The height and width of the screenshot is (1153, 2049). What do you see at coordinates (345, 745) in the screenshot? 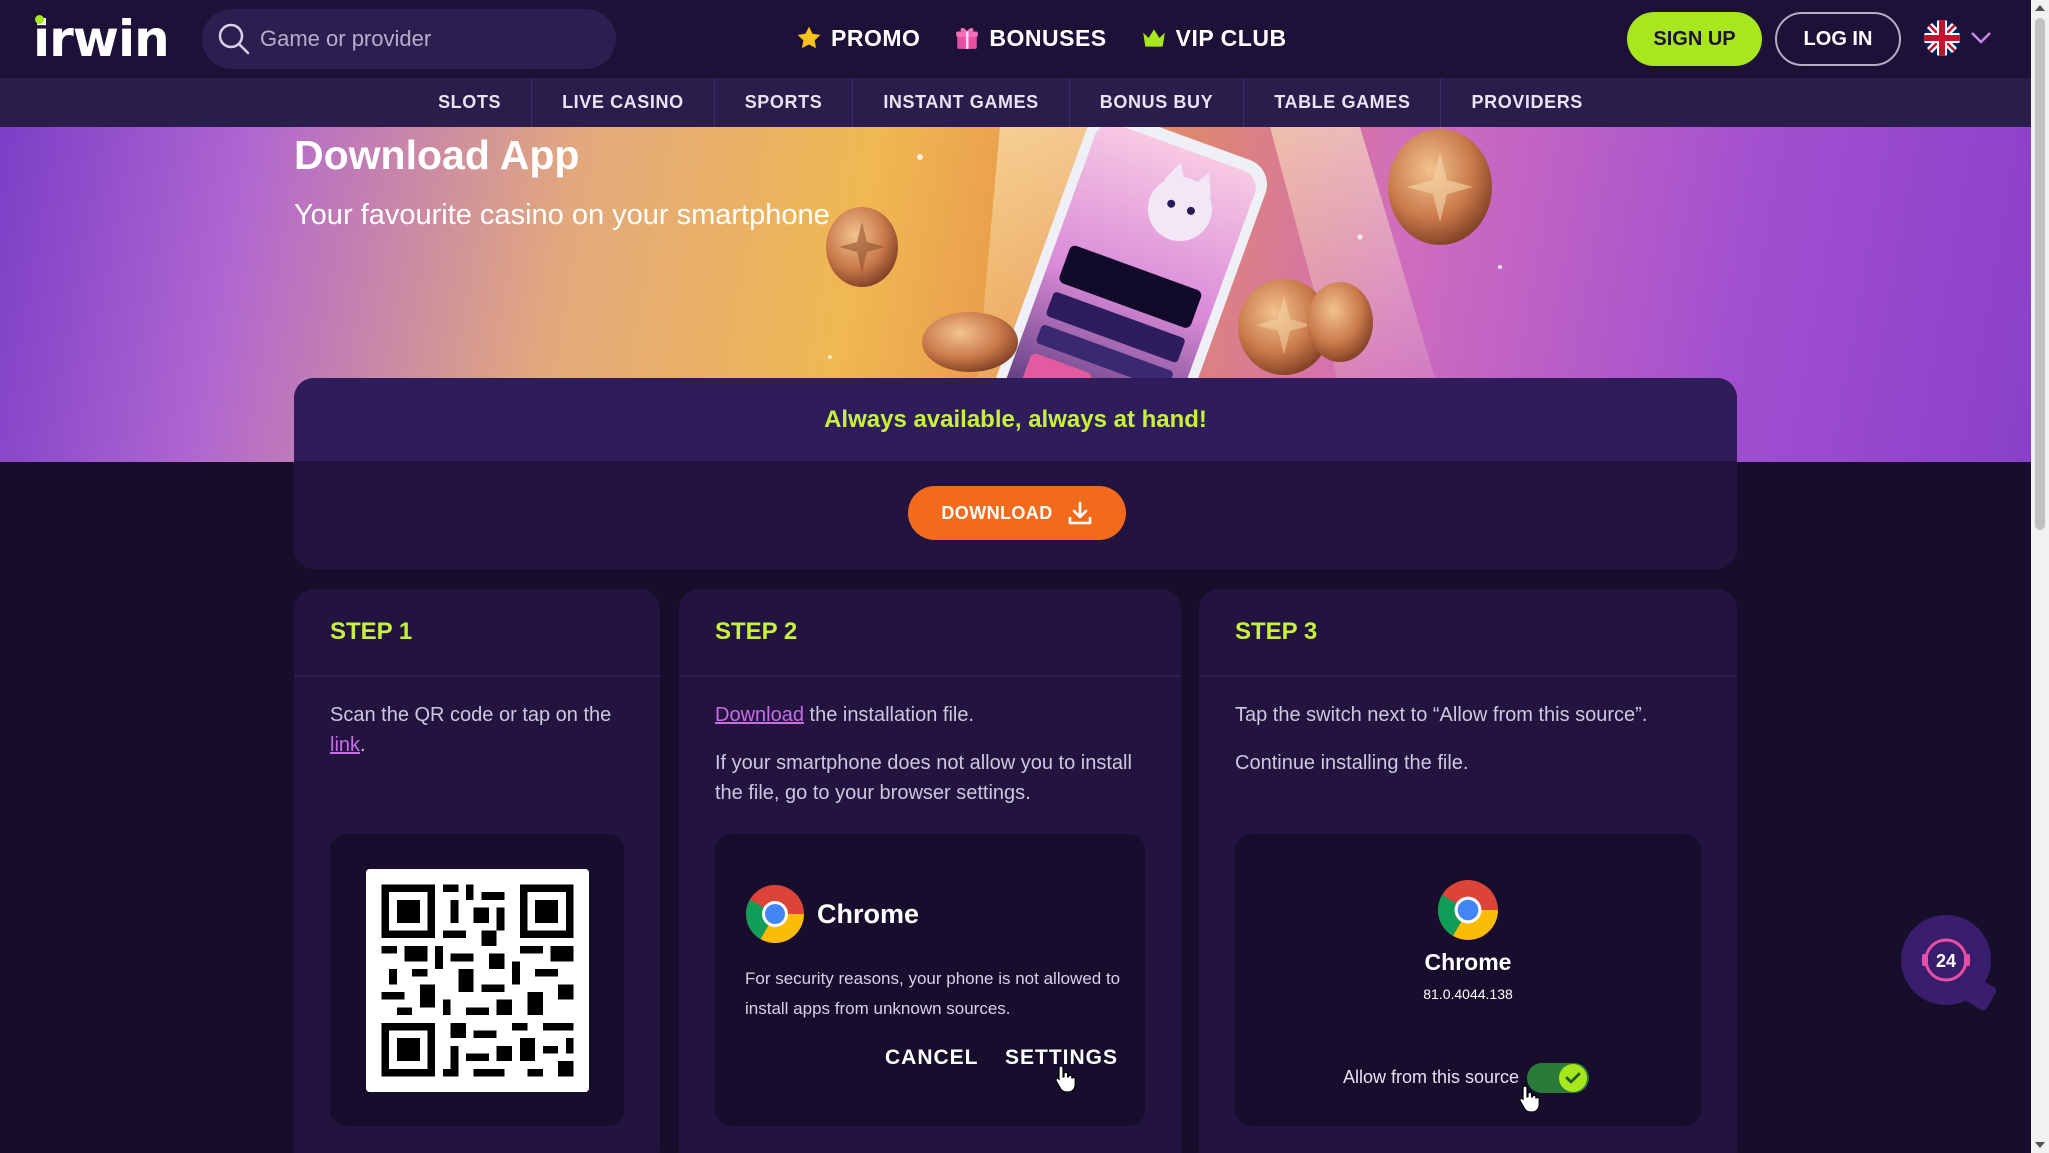
I see `step-1-link: link` at bounding box center [345, 745].